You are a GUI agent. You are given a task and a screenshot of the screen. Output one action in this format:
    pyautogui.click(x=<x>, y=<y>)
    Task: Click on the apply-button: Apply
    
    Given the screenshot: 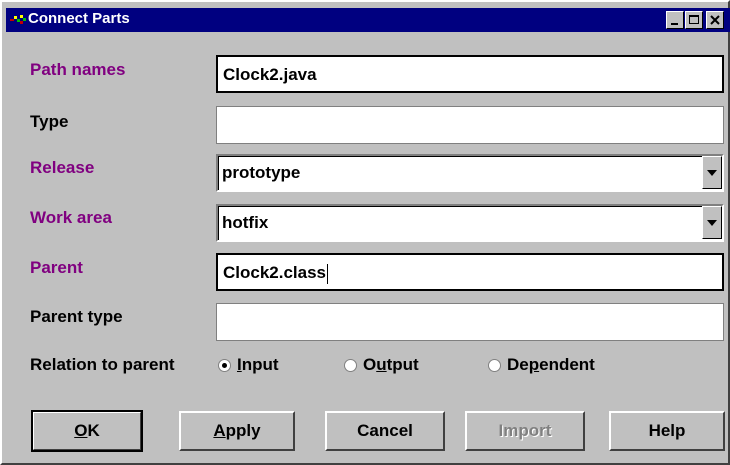 What is the action you would take?
    pyautogui.click(x=237, y=431)
    